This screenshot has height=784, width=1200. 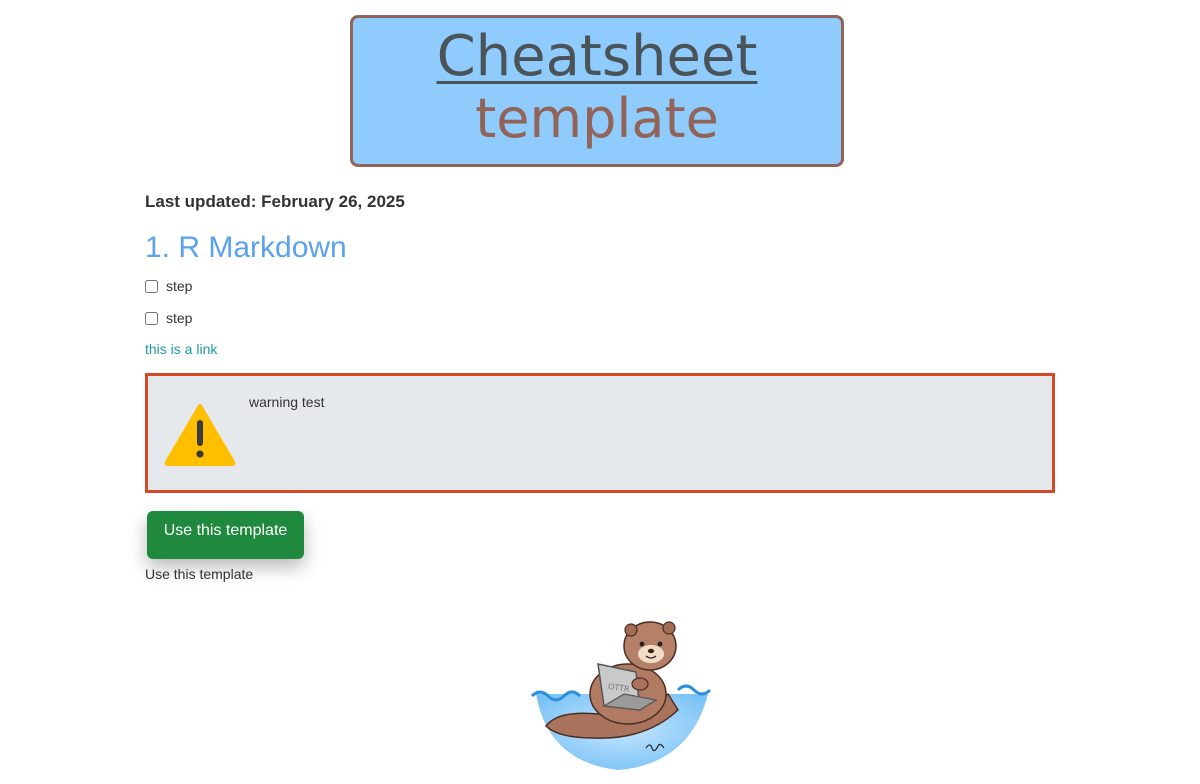 What do you see at coordinates (225, 535) in the screenshot?
I see `use-template-button: Use this template` at bounding box center [225, 535].